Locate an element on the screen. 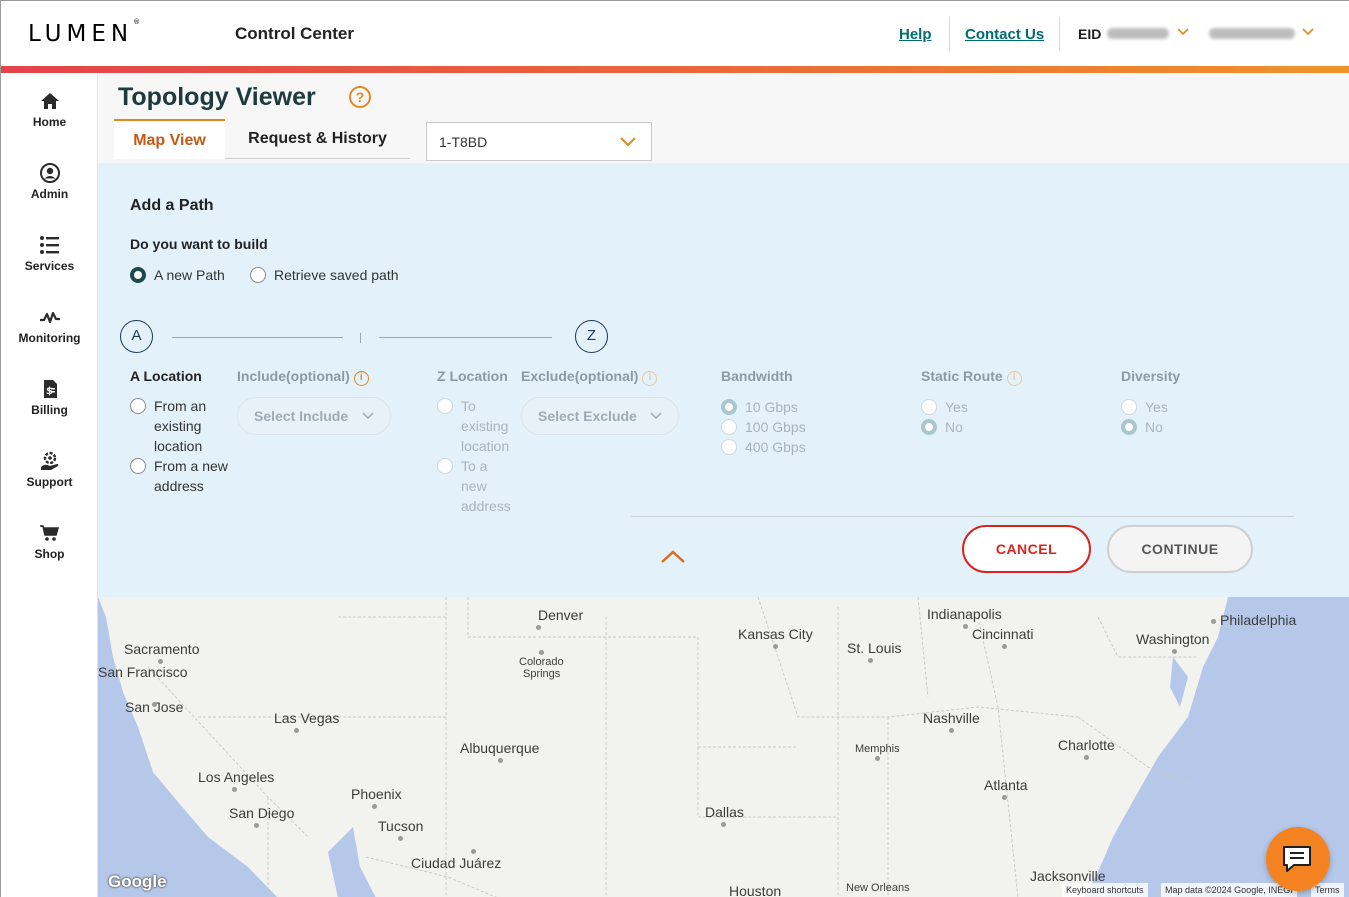 The image size is (1349, 897). radio-label: Retrieve saved path is located at coordinates (336, 275).